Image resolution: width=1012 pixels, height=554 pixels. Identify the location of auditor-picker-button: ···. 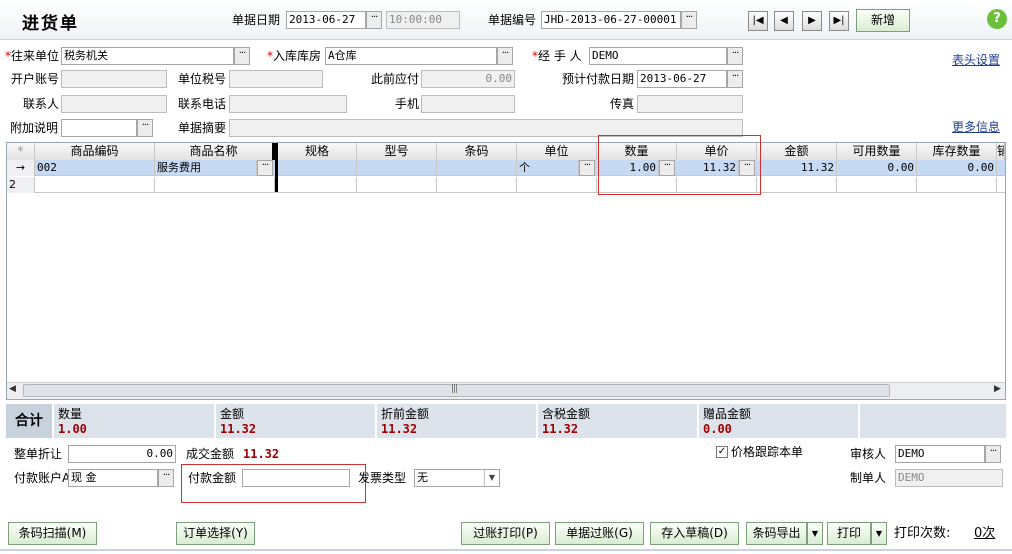
(993, 454).